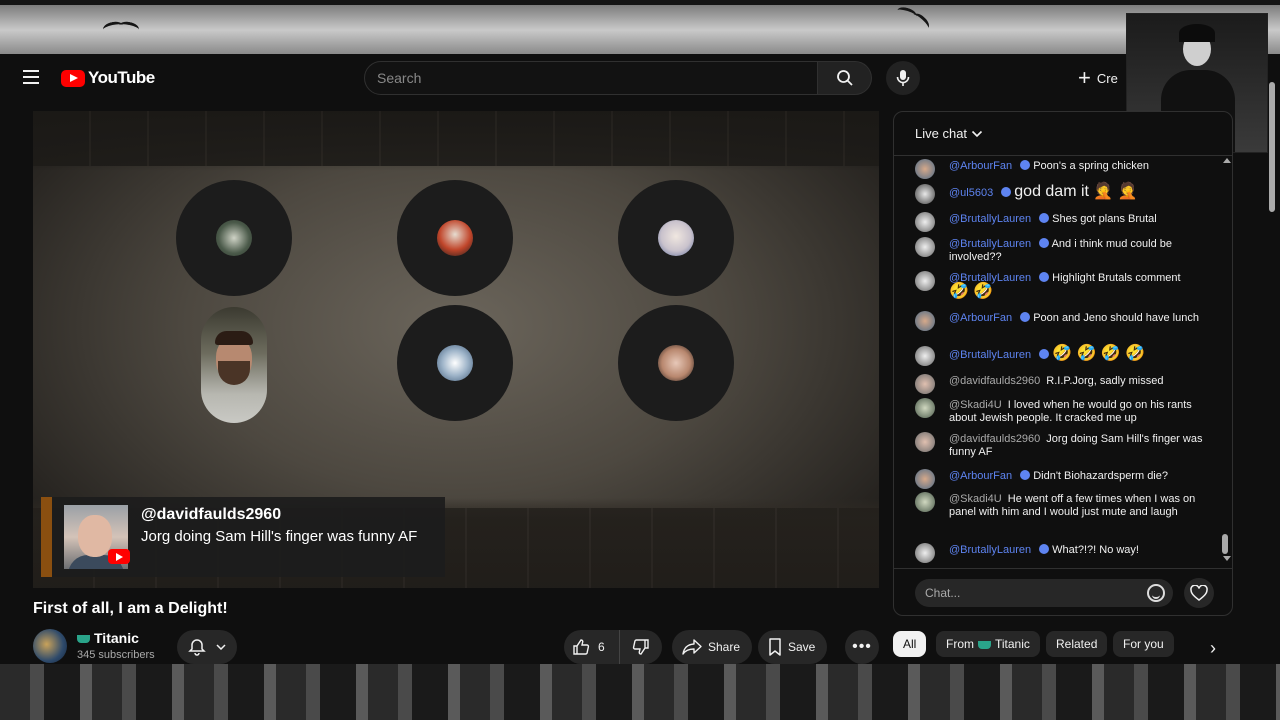  What do you see at coordinates (988, 644) in the screenshot?
I see `chip-from-channel: From Titanic` at bounding box center [988, 644].